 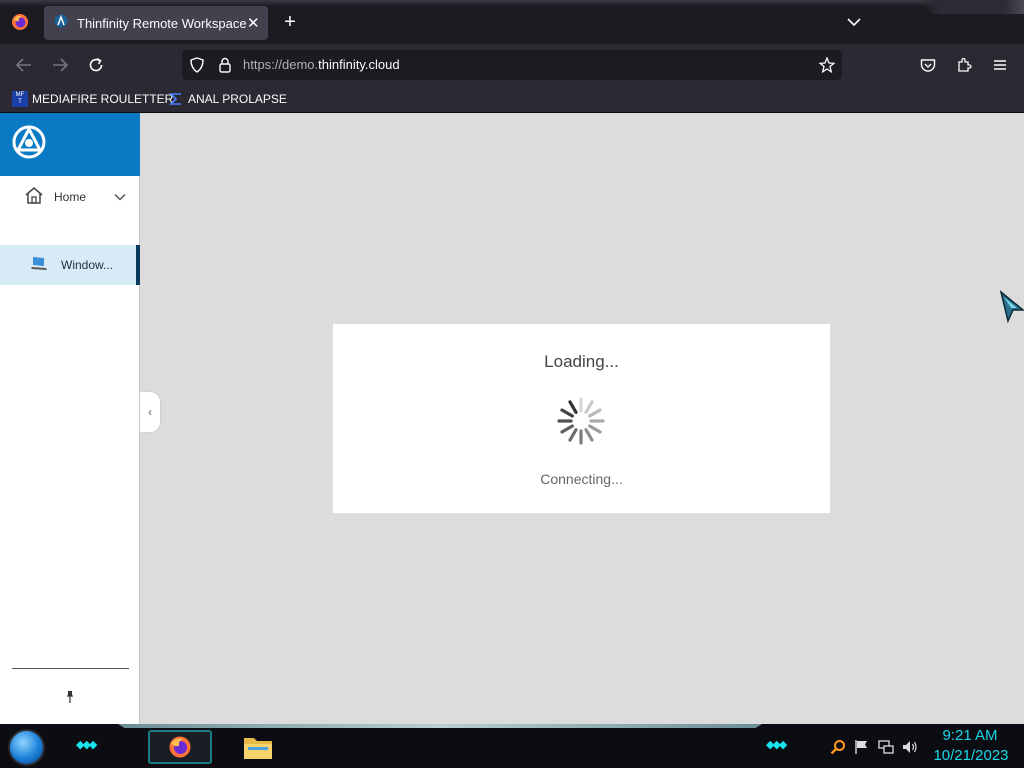 What do you see at coordinates (827, 65) in the screenshot?
I see `star-icon` at bounding box center [827, 65].